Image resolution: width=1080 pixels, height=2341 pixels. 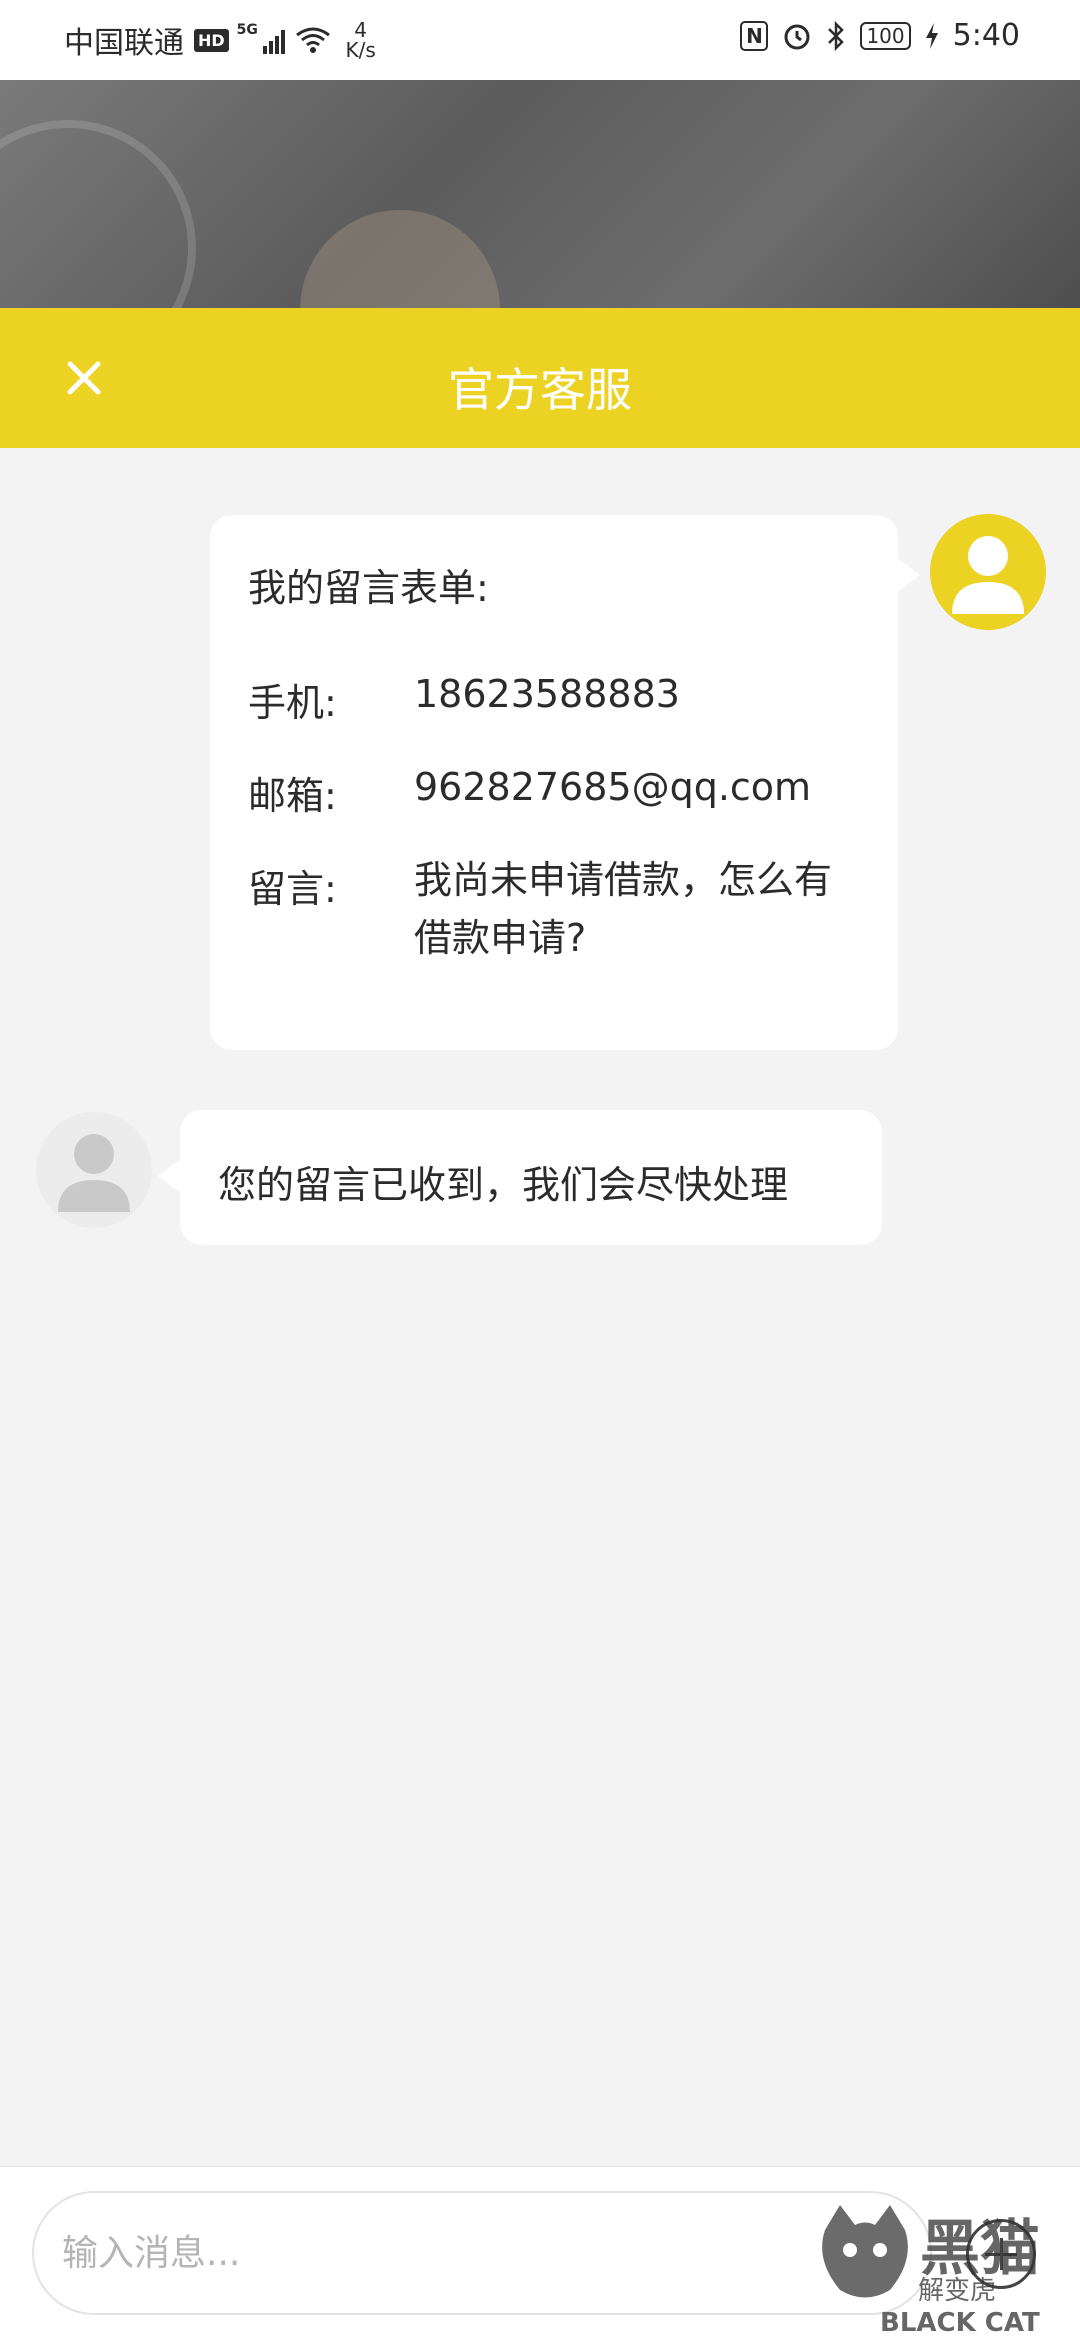 What do you see at coordinates (623, 909) in the screenshot?
I see `message-value: 我尚未申请借款，怎么有借款申请?` at bounding box center [623, 909].